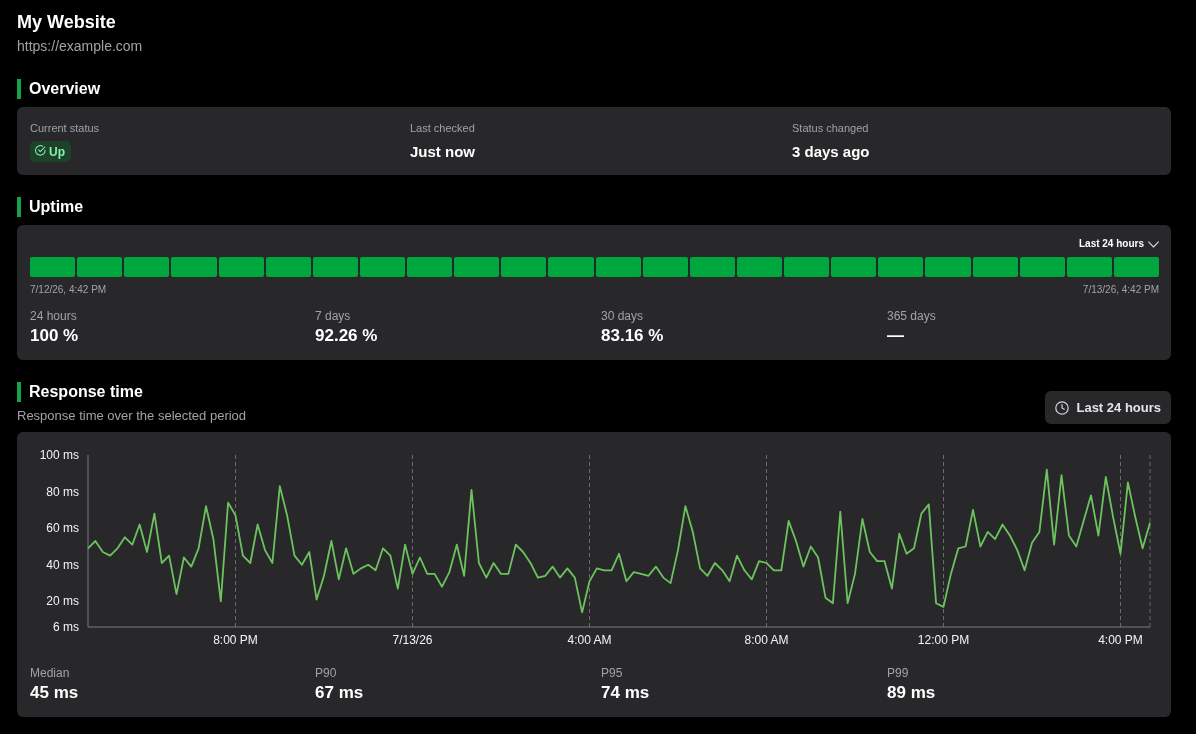 Image resolution: width=1196 pixels, height=734 pixels. What do you see at coordinates (62, 528) in the screenshot?
I see `y-axis-label: 60 ms` at bounding box center [62, 528].